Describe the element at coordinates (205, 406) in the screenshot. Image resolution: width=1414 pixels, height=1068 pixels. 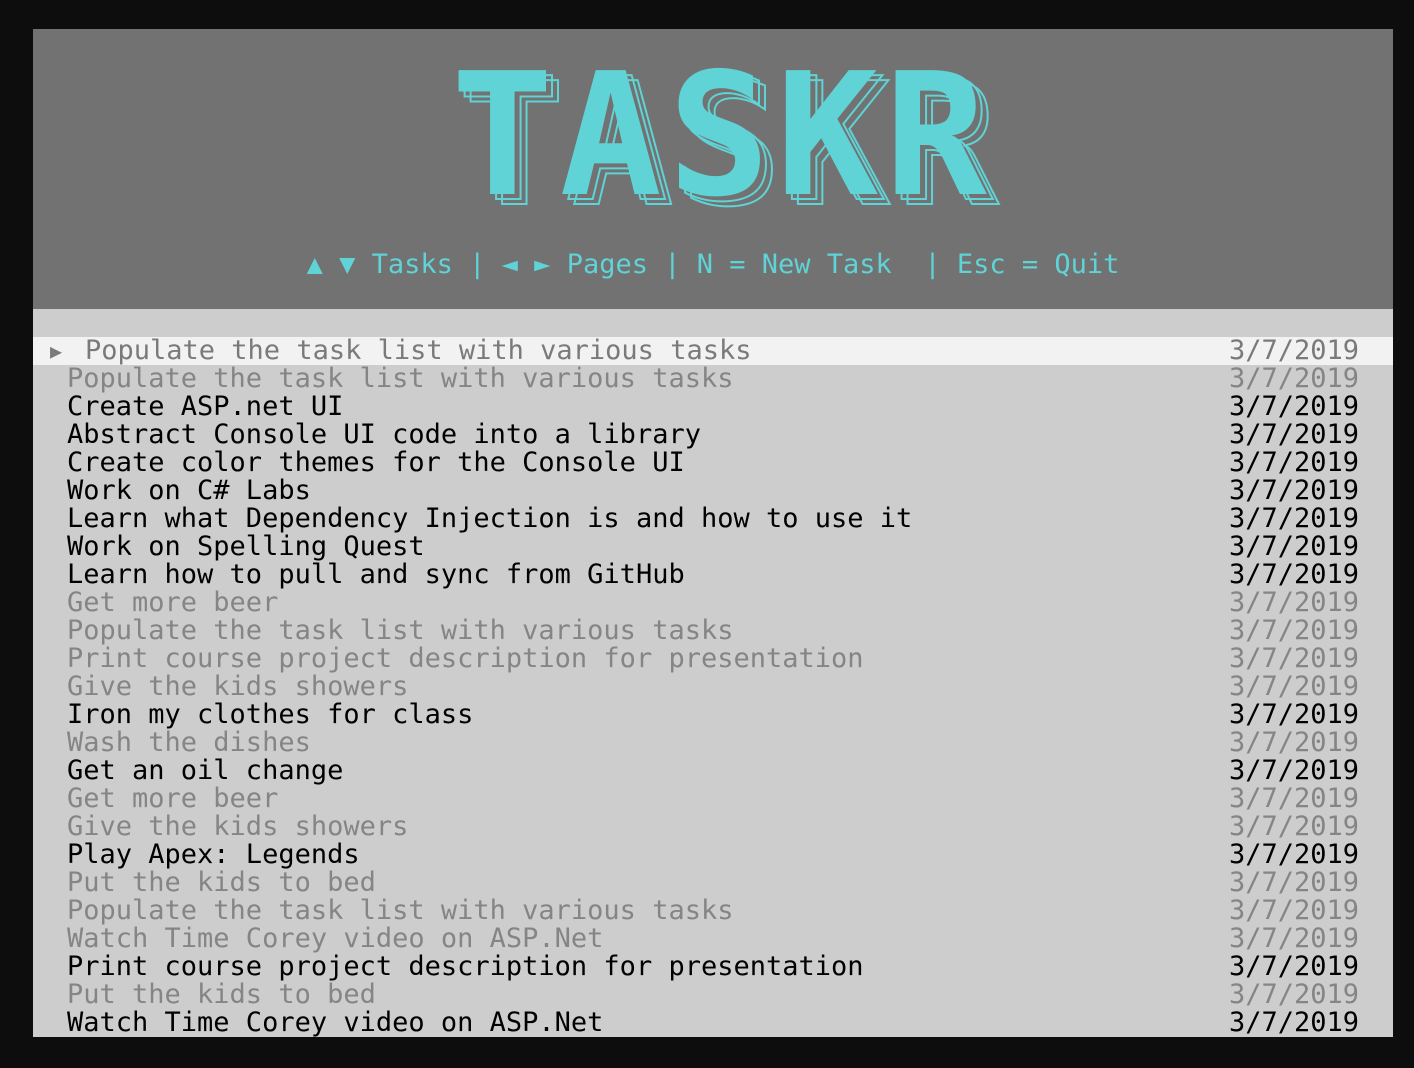
I see `task-title: Create ASP.net UI` at that location.